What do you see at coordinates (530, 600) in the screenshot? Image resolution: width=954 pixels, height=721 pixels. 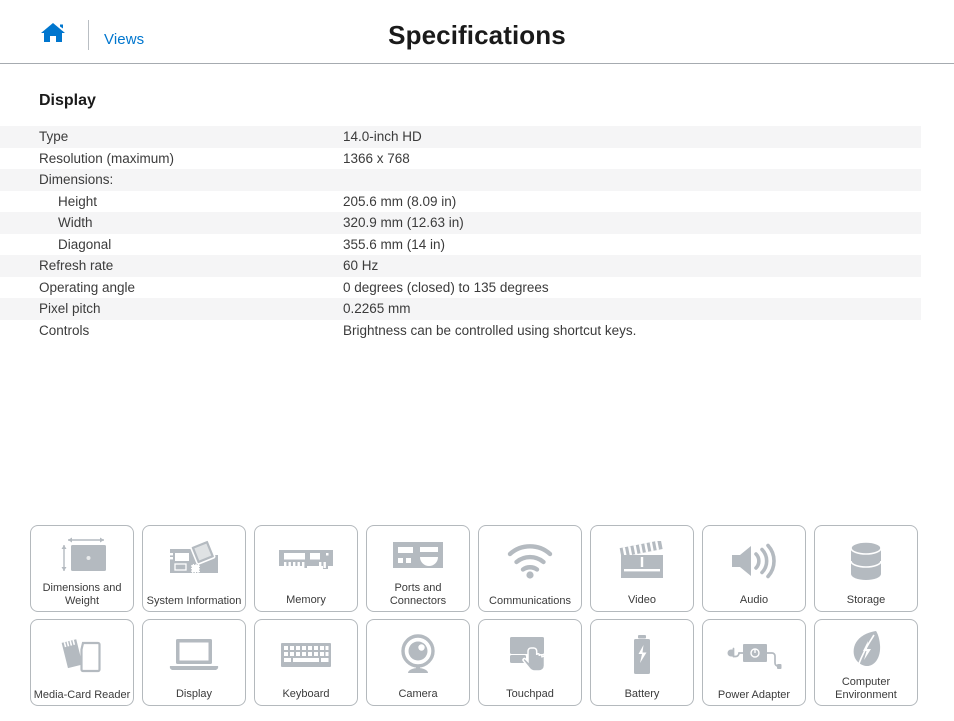 I see `tile-label: Communications` at bounding box center [530, 600].